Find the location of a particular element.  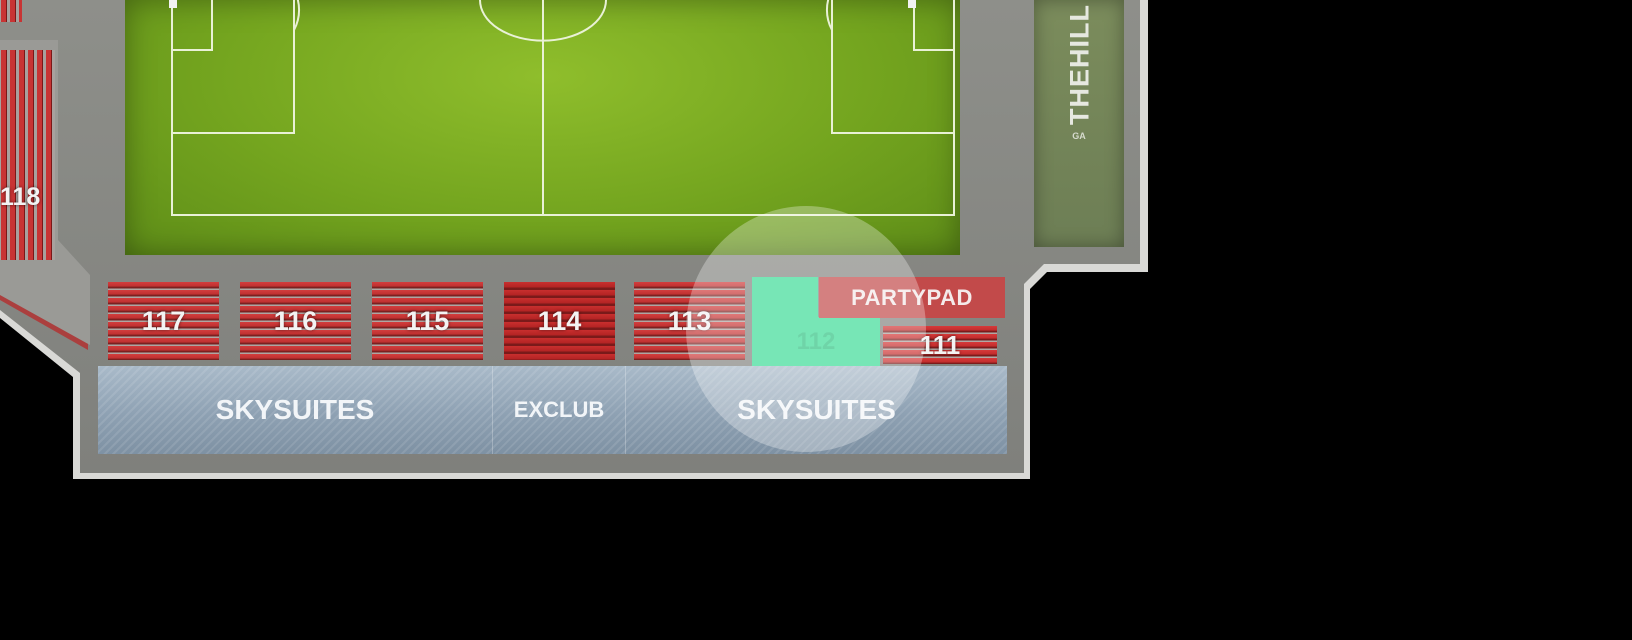

section-117-label: 117 is located at coordinates (163, 320).